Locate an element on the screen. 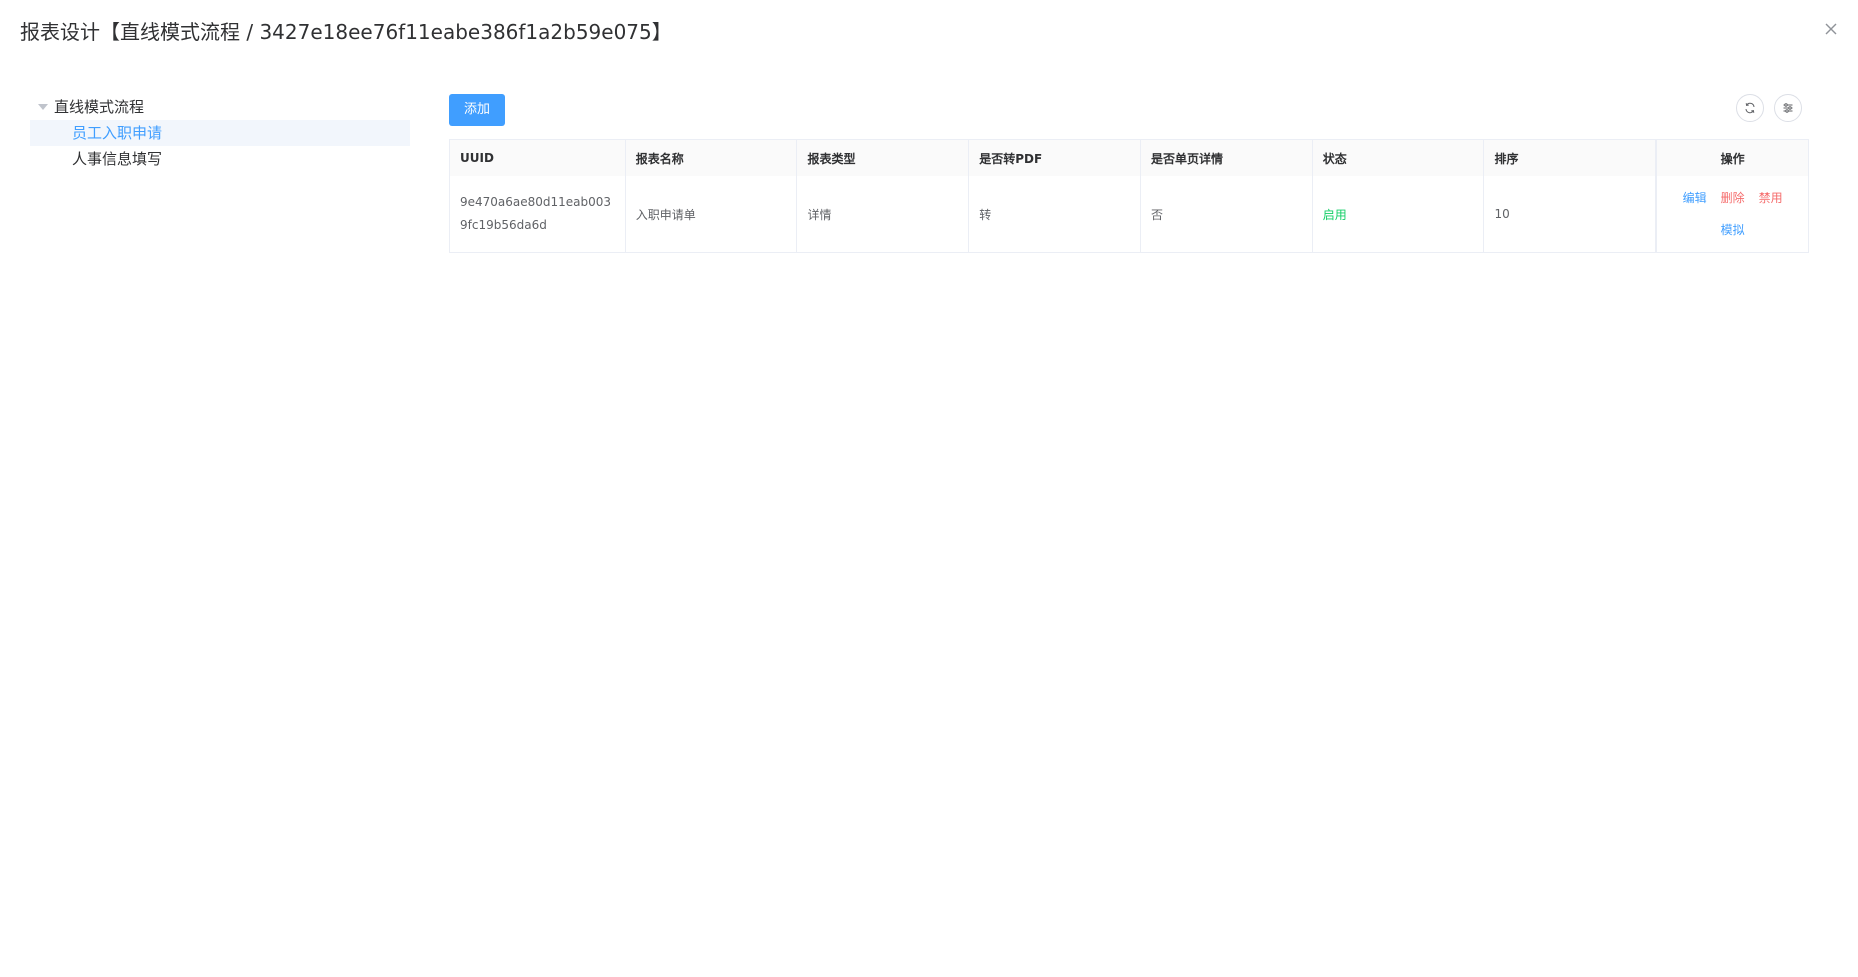  refresh-icon is located at coordinates (1750, 108).